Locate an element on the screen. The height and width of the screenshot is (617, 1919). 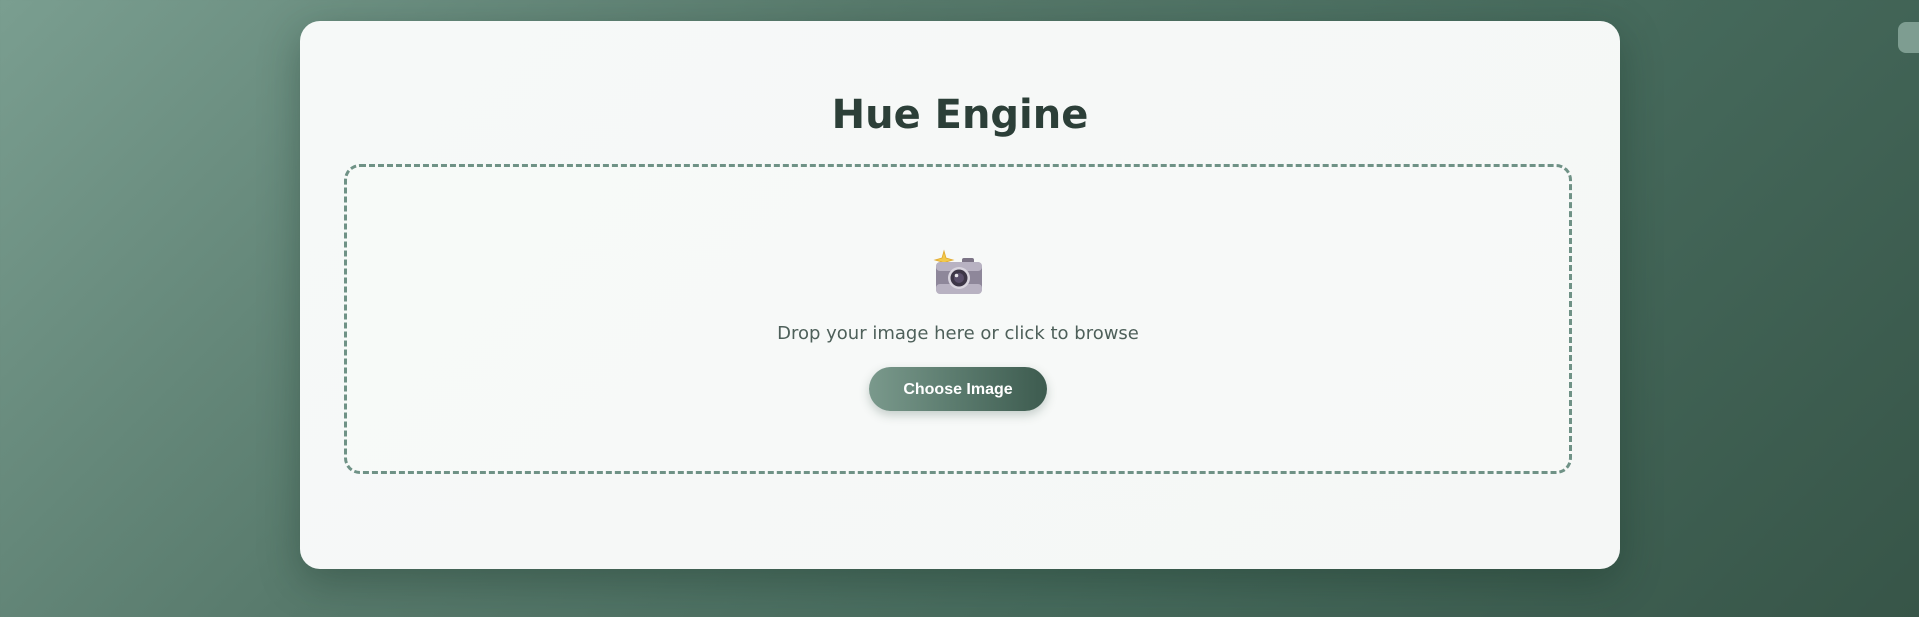
page-title: Hue Engine is located at coordinates (960, 115).